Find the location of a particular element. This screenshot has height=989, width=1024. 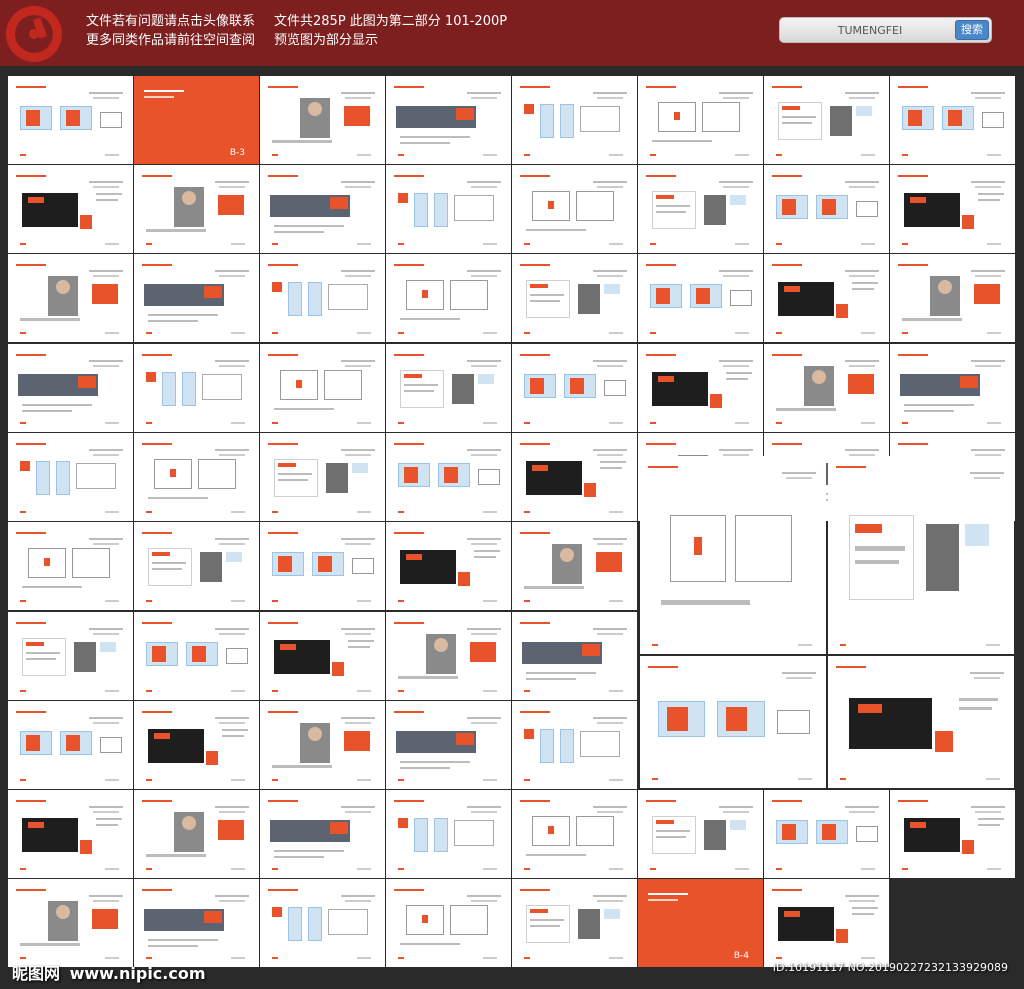

brand-logo-bar is located at coordinates (414, 557).